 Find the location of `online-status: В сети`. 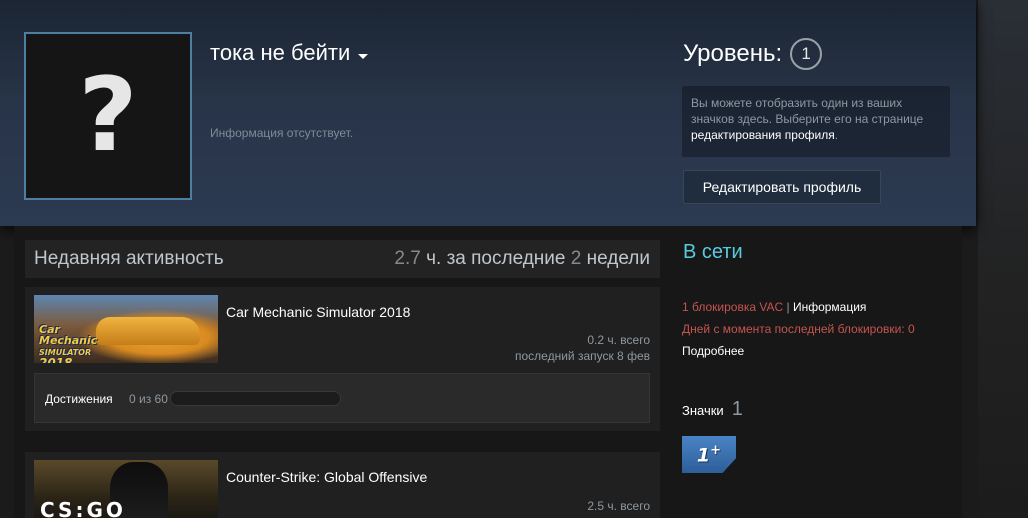

online-status: В сети is located at coordinates (713, 252).